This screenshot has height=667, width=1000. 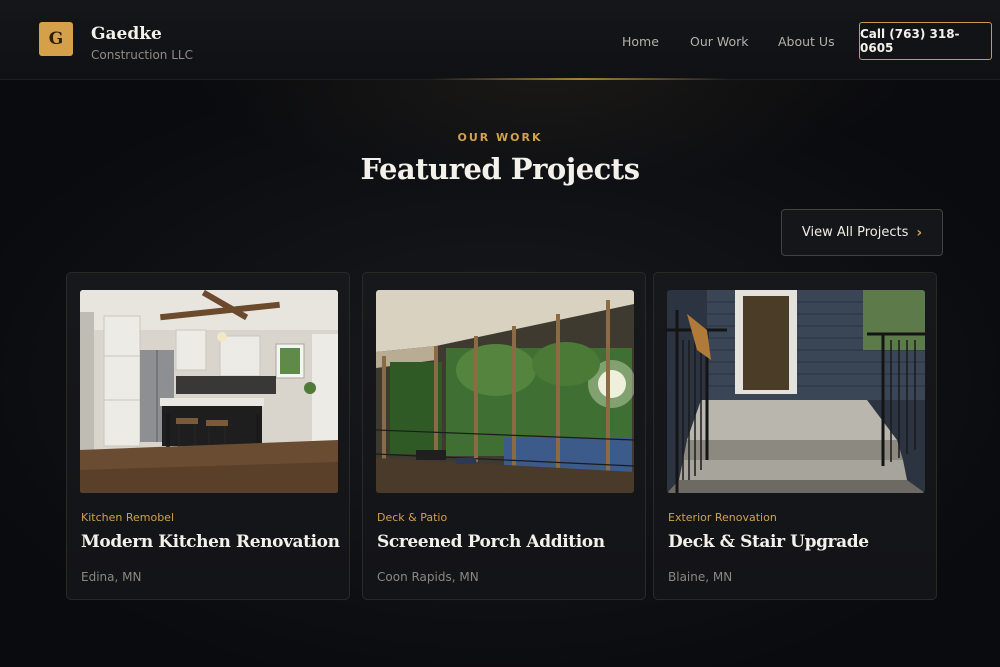 What do you see at coordinates (806, 41) in the screenshot?
I see `nav-about-us-link: About Us` at bounding box center [806, 41].